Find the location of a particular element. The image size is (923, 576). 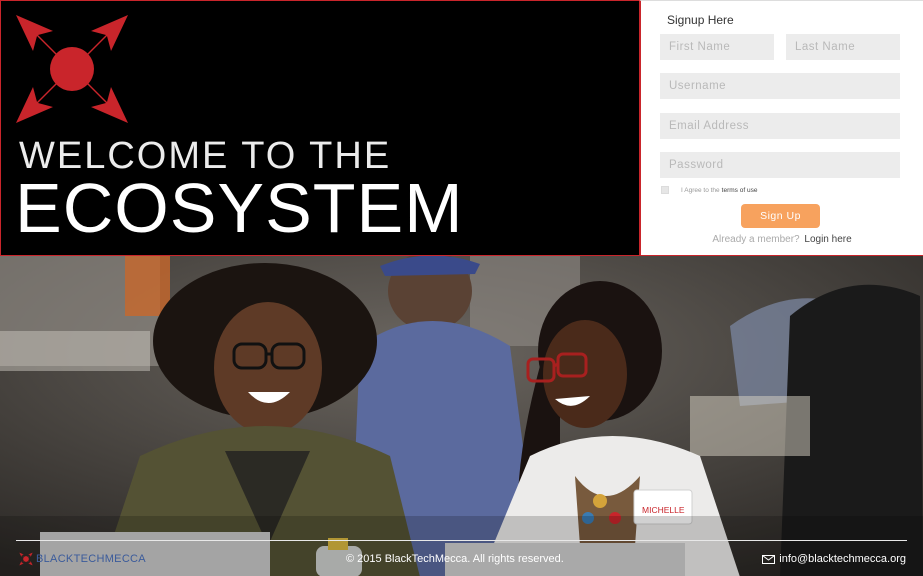

footer-email-text: info@blacktechmecca.org is located at coordinates (842, 559).